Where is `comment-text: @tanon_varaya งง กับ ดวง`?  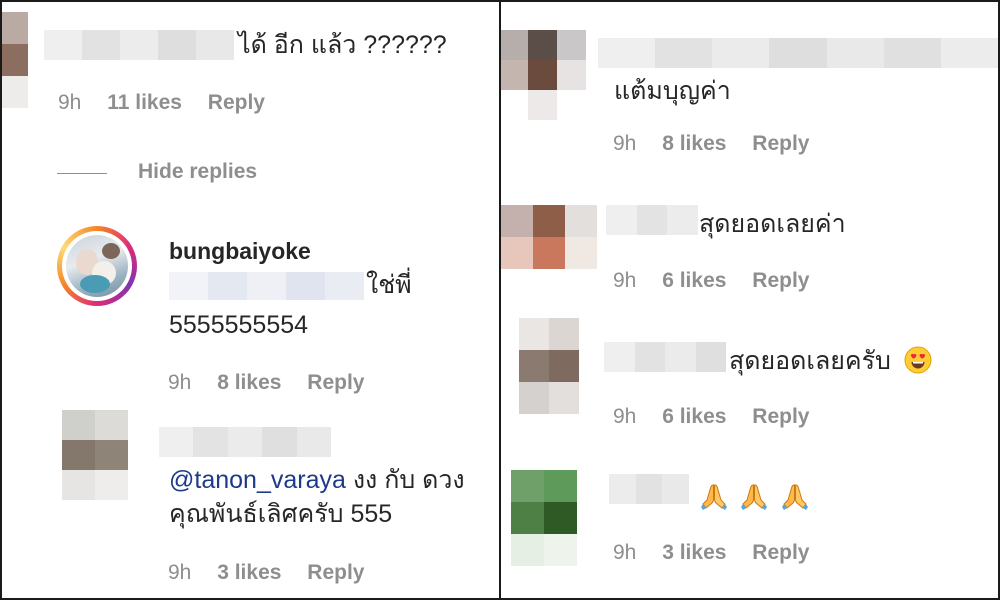 comment-text: @tanon_varaya งง กับ ดวง is located at coordinates (317, 480).